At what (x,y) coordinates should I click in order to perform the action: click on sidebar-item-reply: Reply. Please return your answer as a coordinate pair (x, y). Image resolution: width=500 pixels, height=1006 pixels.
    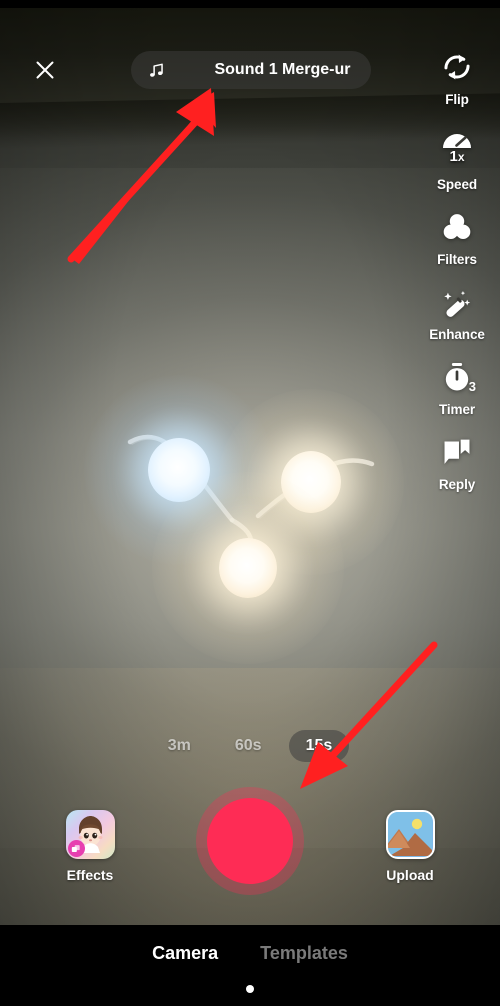
    Looking at the image, I should click on (457, 461).